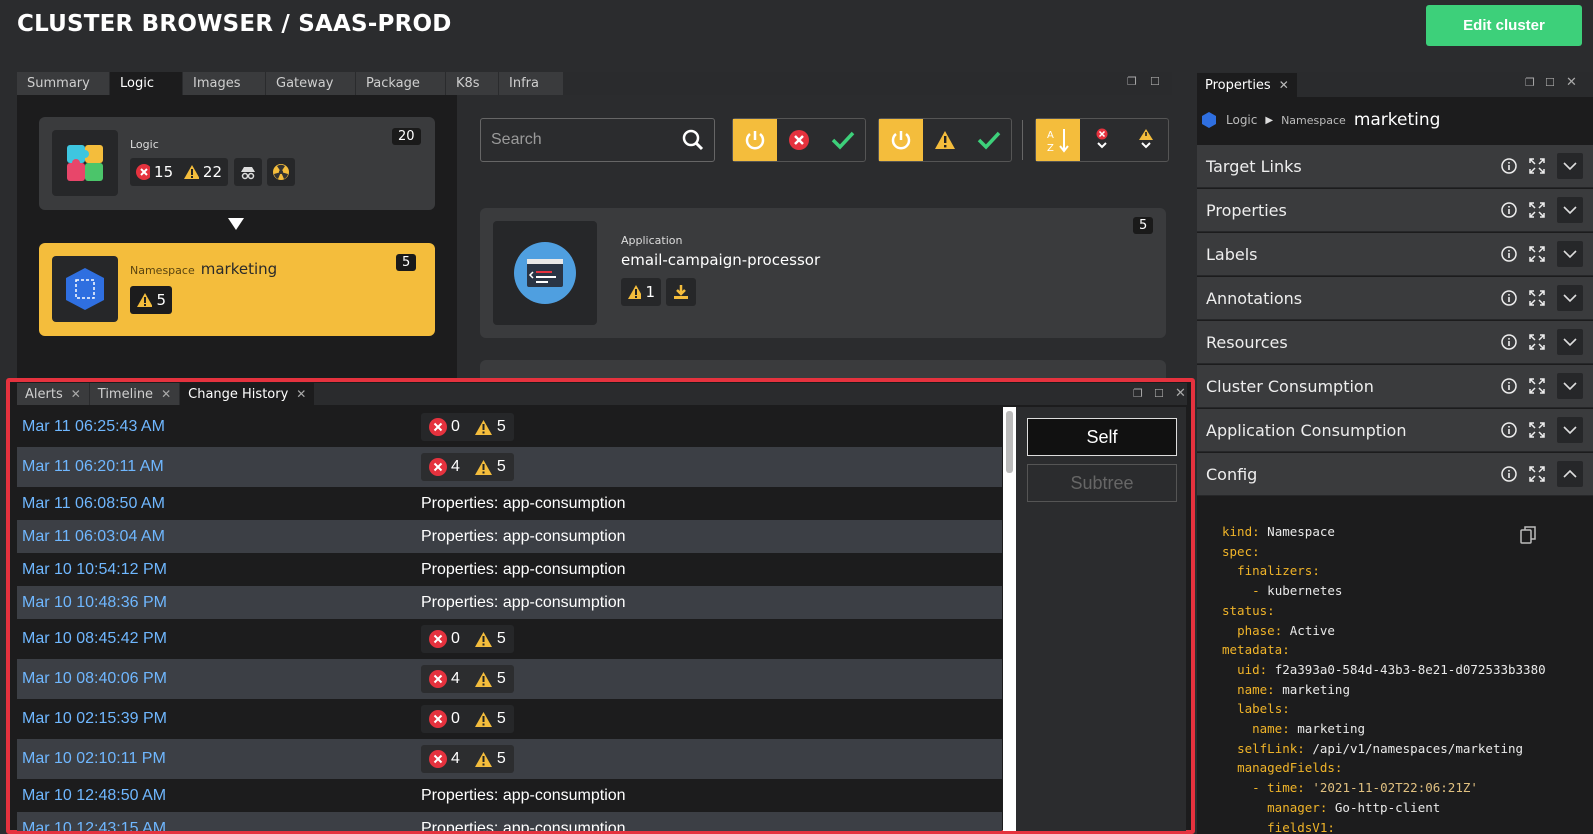 The image size is (1593, 834). Describe the element at coordinates (1102, 437) in the screenshot. I see `self-button: Self` at that location.